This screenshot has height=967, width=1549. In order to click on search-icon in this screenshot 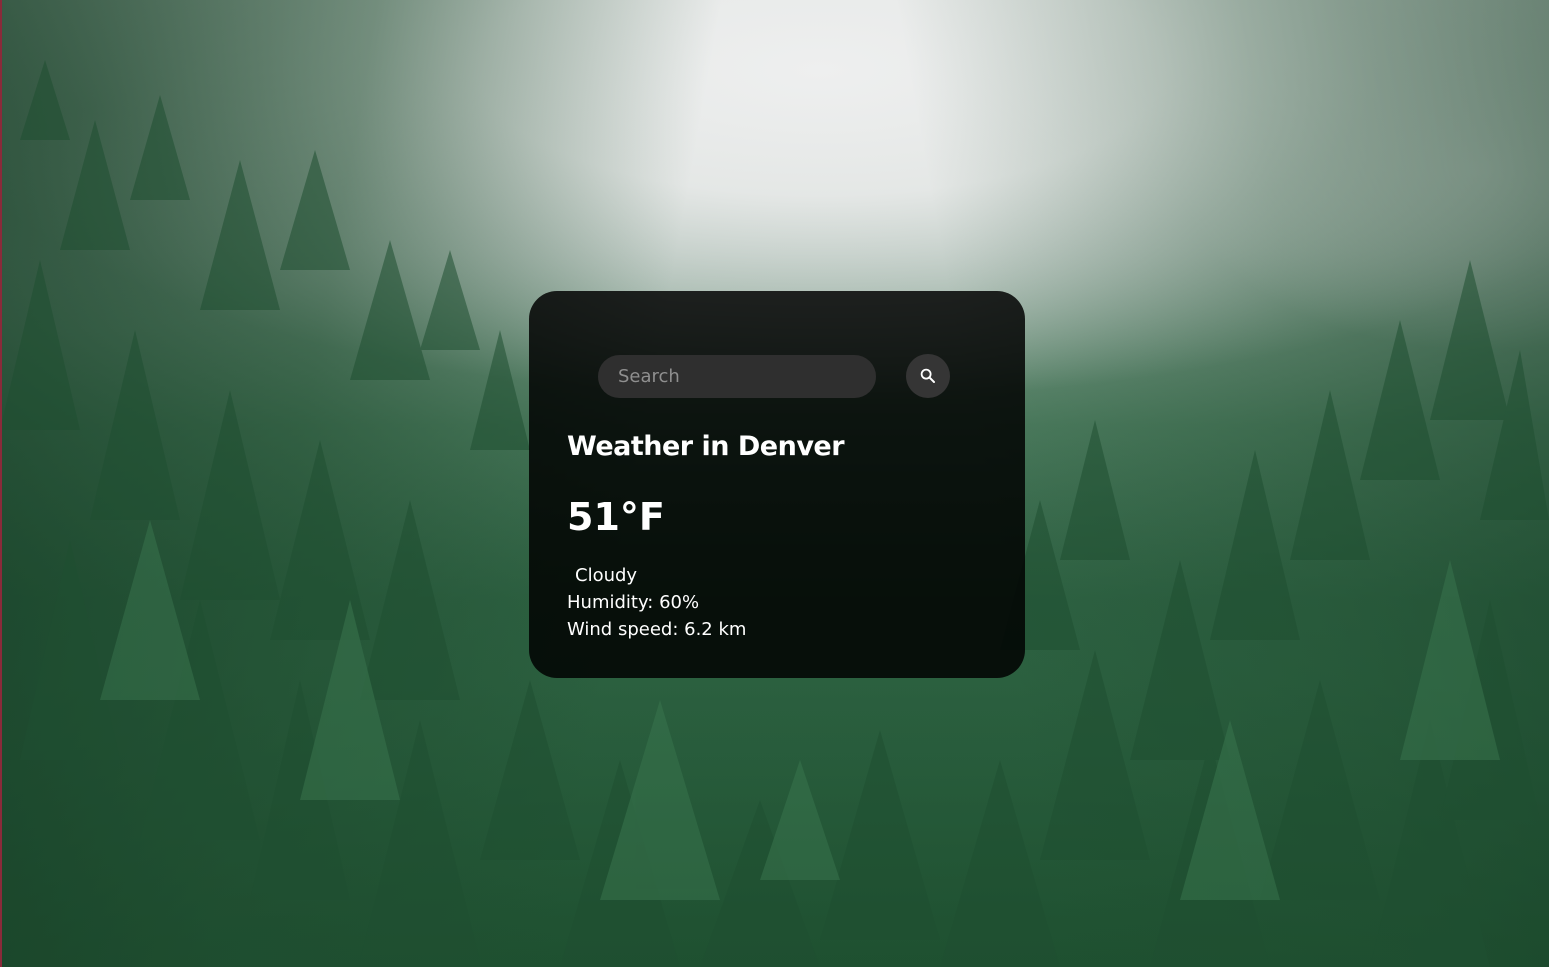, I will do `click(927, 375)`.